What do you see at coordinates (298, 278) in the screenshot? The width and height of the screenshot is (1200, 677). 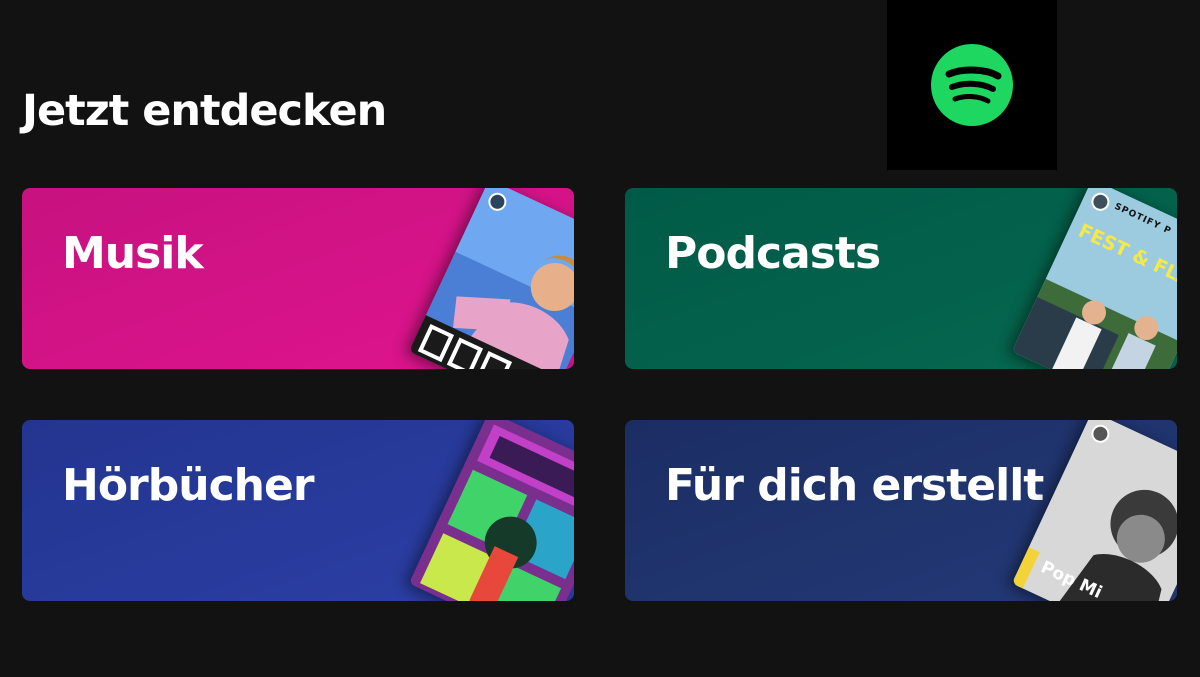 I see `category-card-musik: Musik` at bounding box center [298, 278].